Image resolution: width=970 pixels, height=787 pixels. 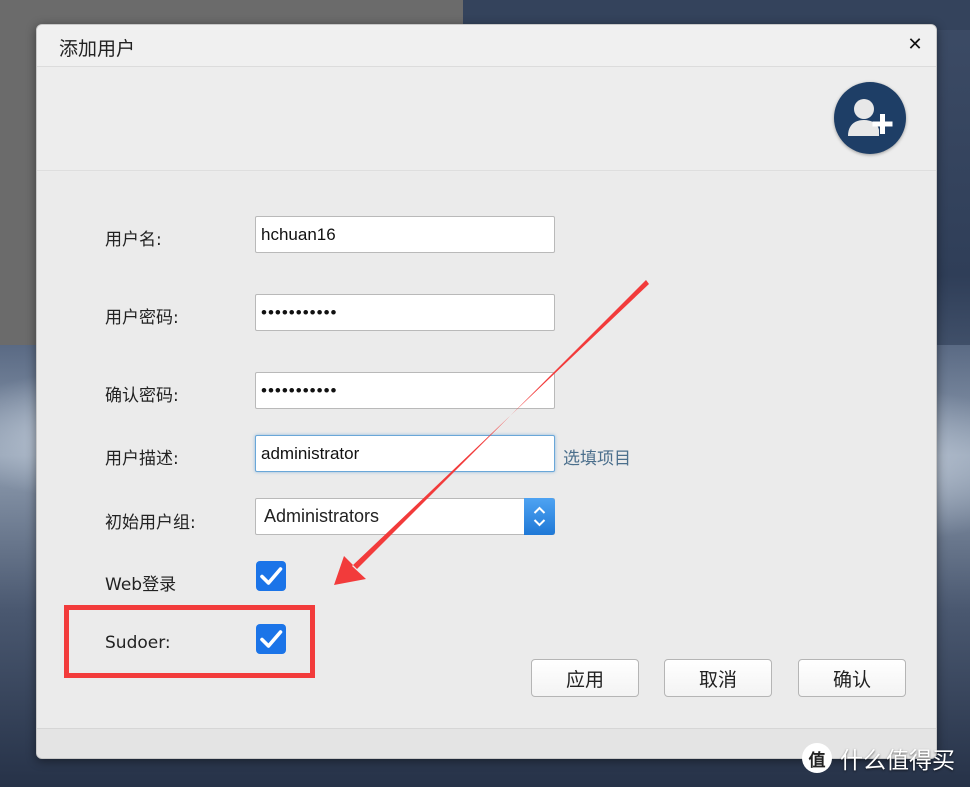 I want to click on dialog-title: 添加用户, so click(x=97, y=49).